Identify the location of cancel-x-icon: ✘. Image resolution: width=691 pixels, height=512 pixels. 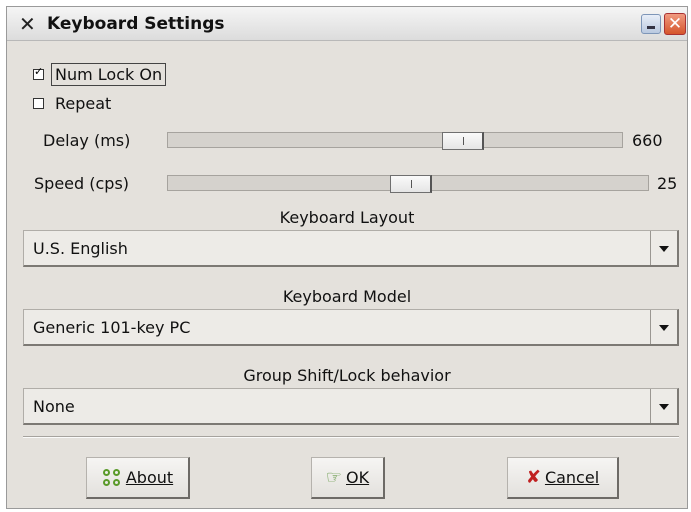
(533, 477).